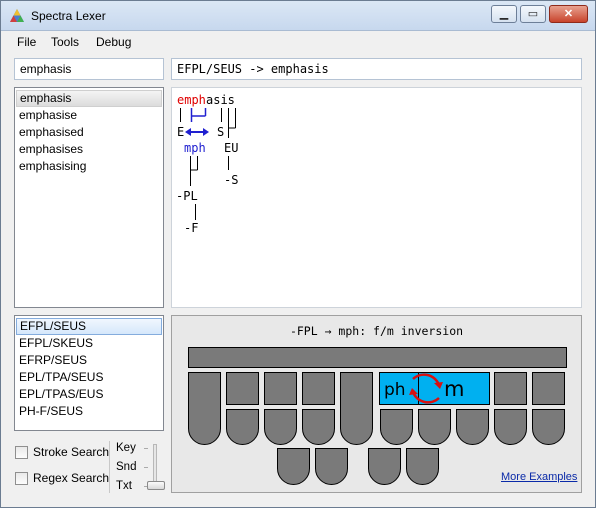 This screenshot has height=508, width=596. Describe the element at coordinates (71, 478) in the screenshot. I see `regex-search-label: Regex Search` at that location.